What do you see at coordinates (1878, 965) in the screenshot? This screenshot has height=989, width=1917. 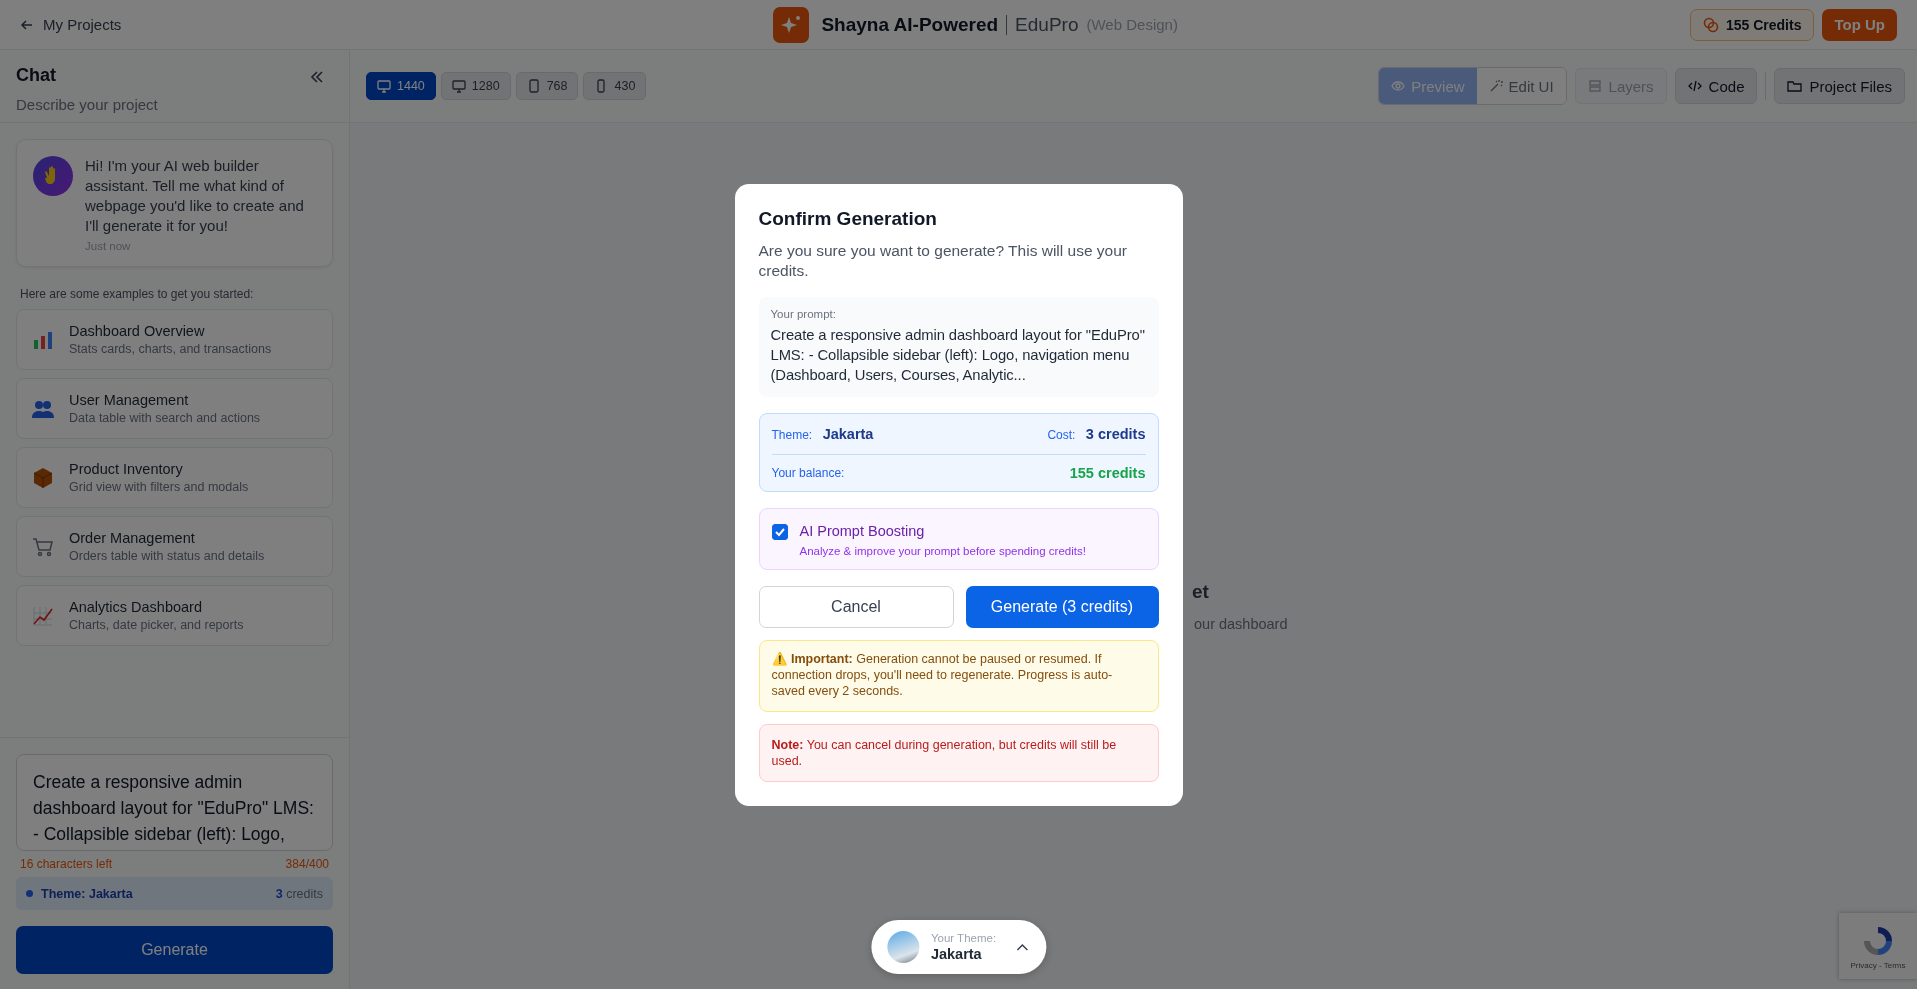 I see `privacy-terms-links: Privacy - Terms` at bounding box center [1878, 965].